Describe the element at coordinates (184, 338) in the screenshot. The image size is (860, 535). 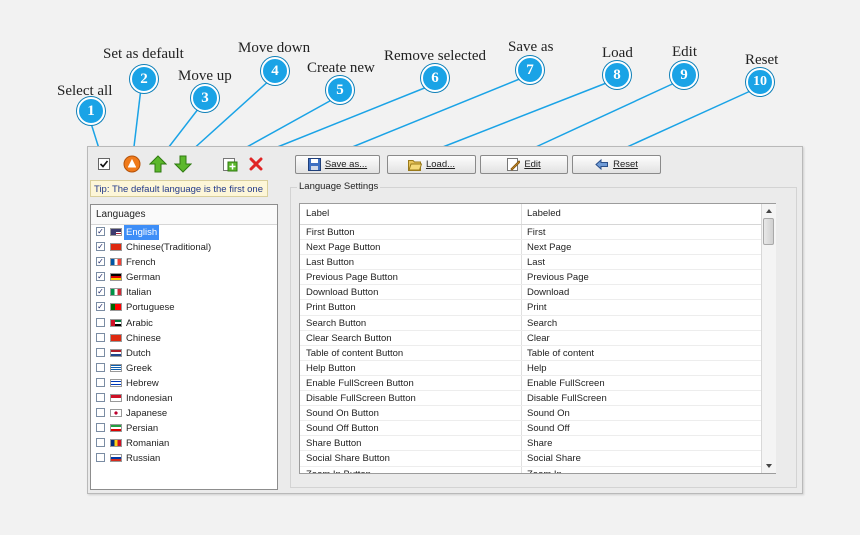
I see `language-row: Chinese` at that location.